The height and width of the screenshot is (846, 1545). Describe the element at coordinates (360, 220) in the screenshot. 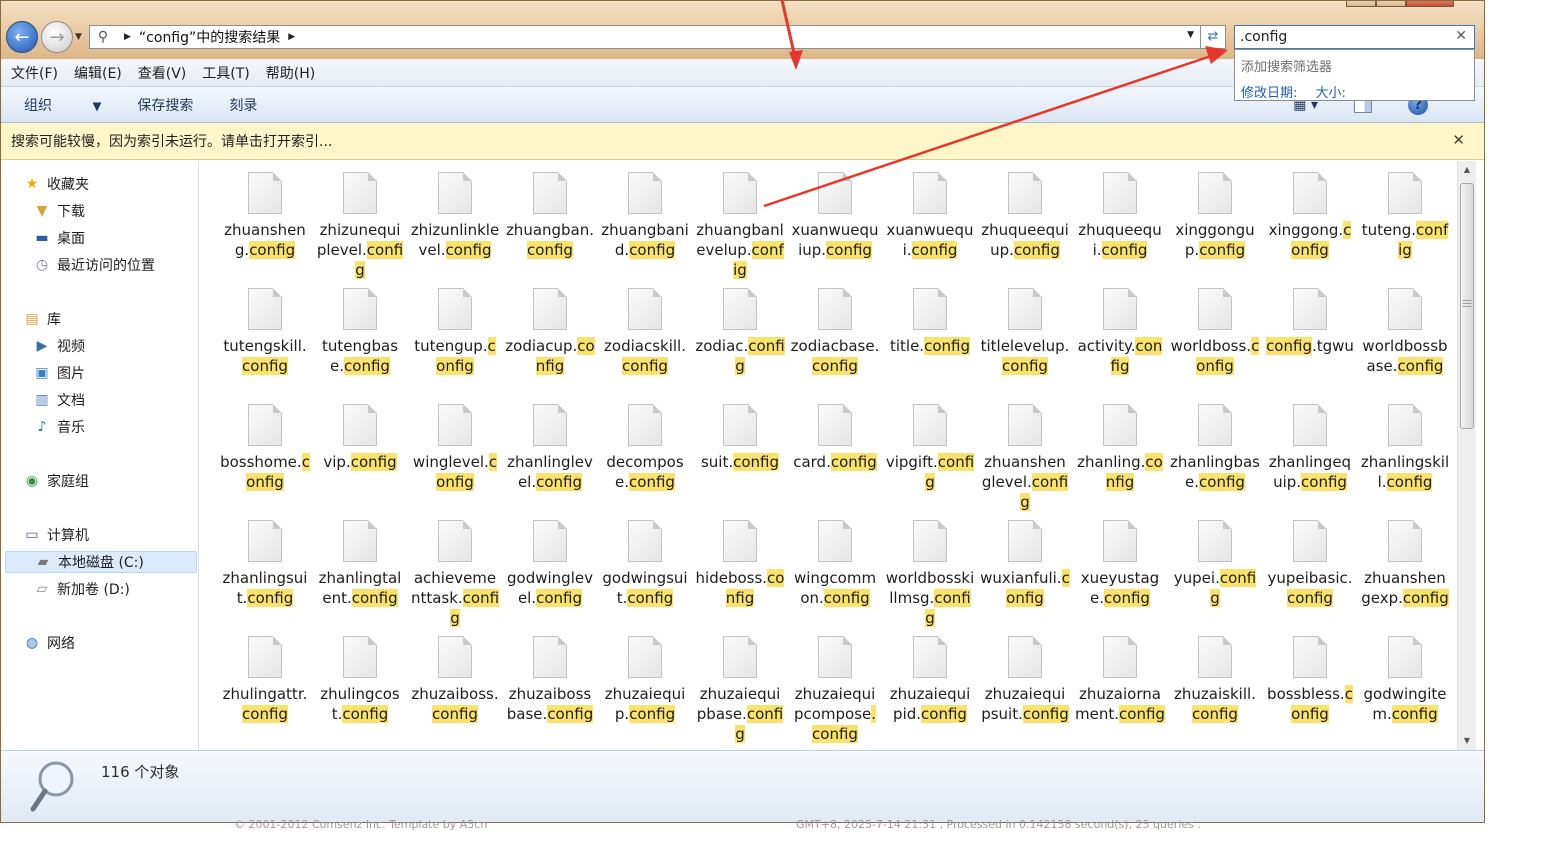

I see `file-item: zhizunequiplevel.config` at that location.